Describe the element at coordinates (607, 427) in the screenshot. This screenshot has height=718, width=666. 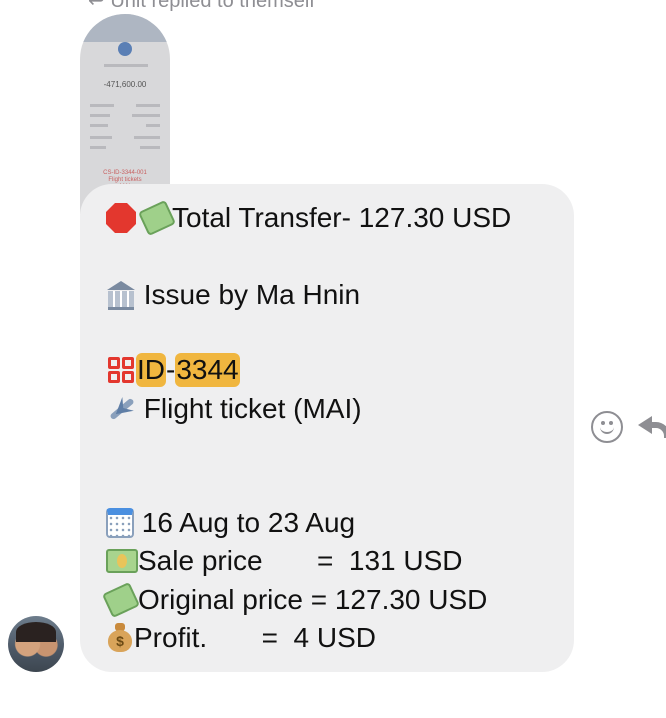
I see `react-emoji-button` at that location.